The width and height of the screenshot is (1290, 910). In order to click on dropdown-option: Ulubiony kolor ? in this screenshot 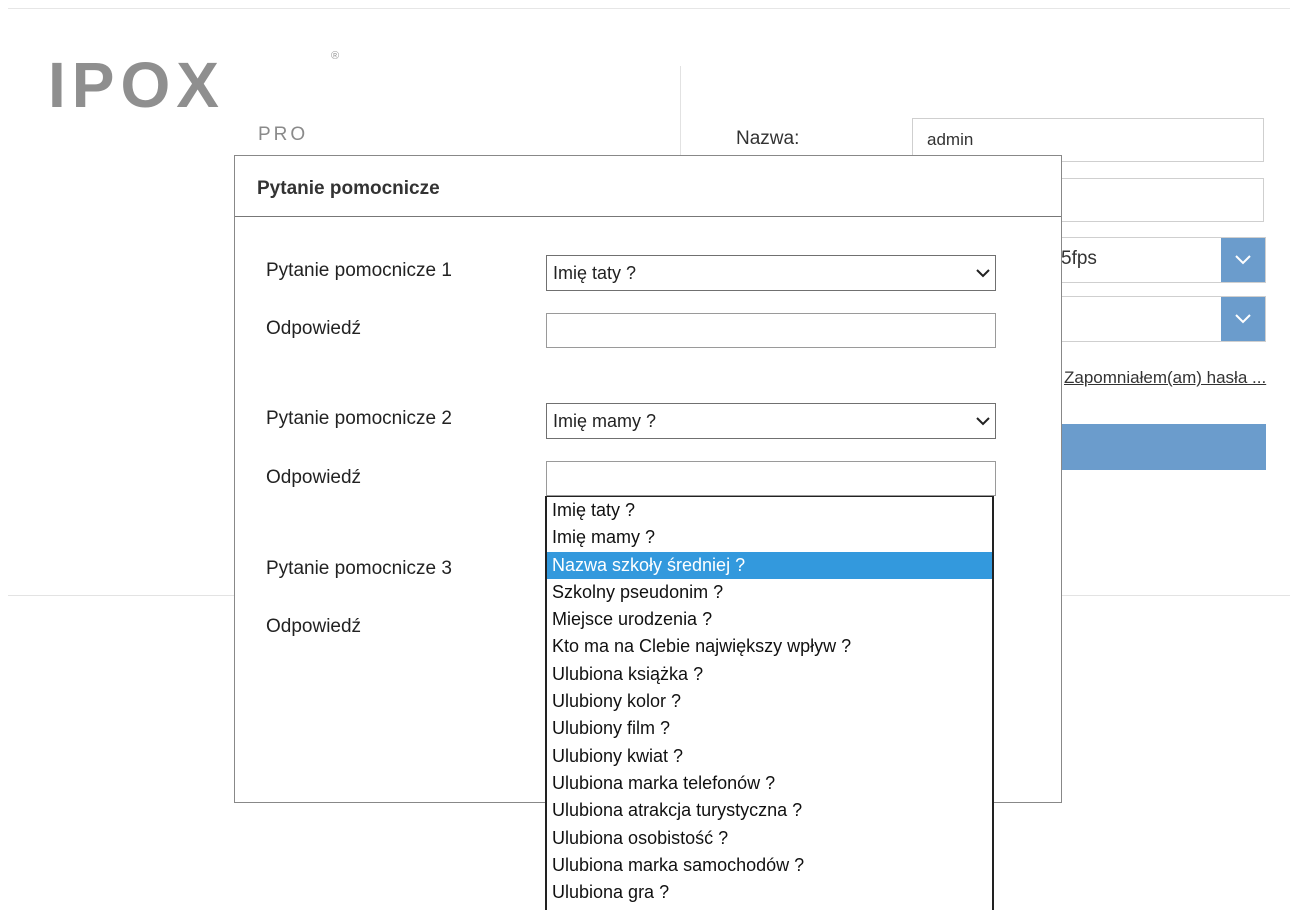, I will do `click(769, 701)`.